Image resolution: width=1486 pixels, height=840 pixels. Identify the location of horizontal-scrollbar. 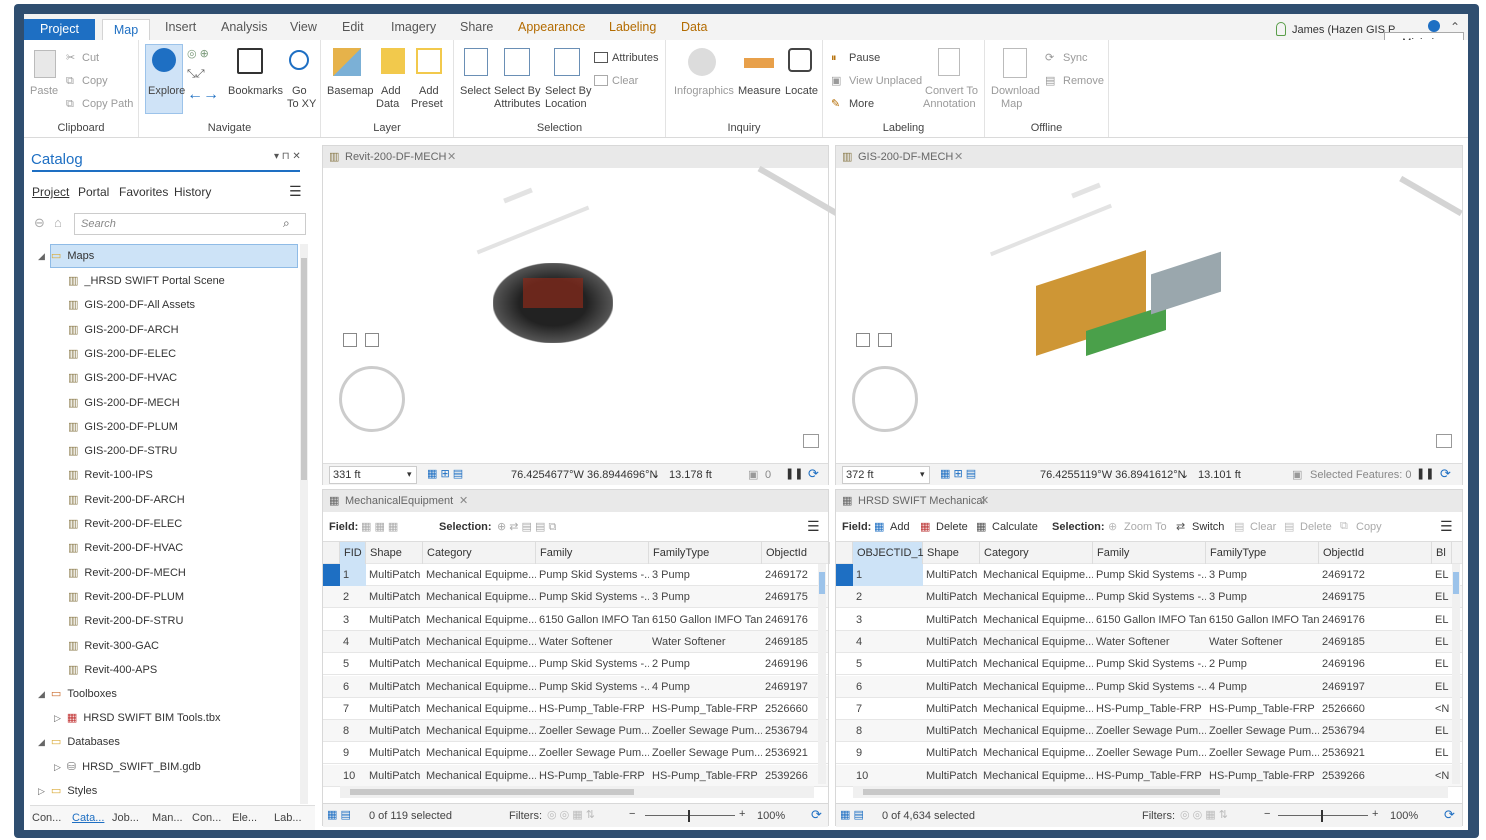
(1150, 792).